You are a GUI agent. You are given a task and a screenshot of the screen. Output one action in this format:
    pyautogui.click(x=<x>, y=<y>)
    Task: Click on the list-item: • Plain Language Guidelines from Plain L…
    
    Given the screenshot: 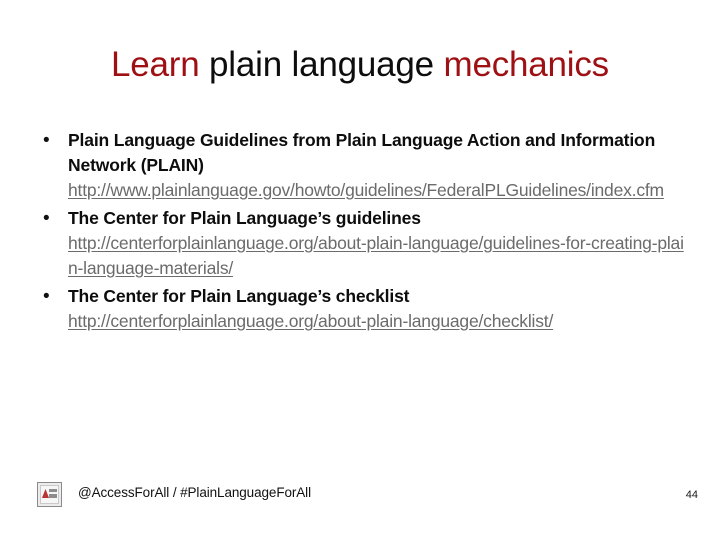 What is the action you would take?
    pyautogui.click(x=361, y=165)
    